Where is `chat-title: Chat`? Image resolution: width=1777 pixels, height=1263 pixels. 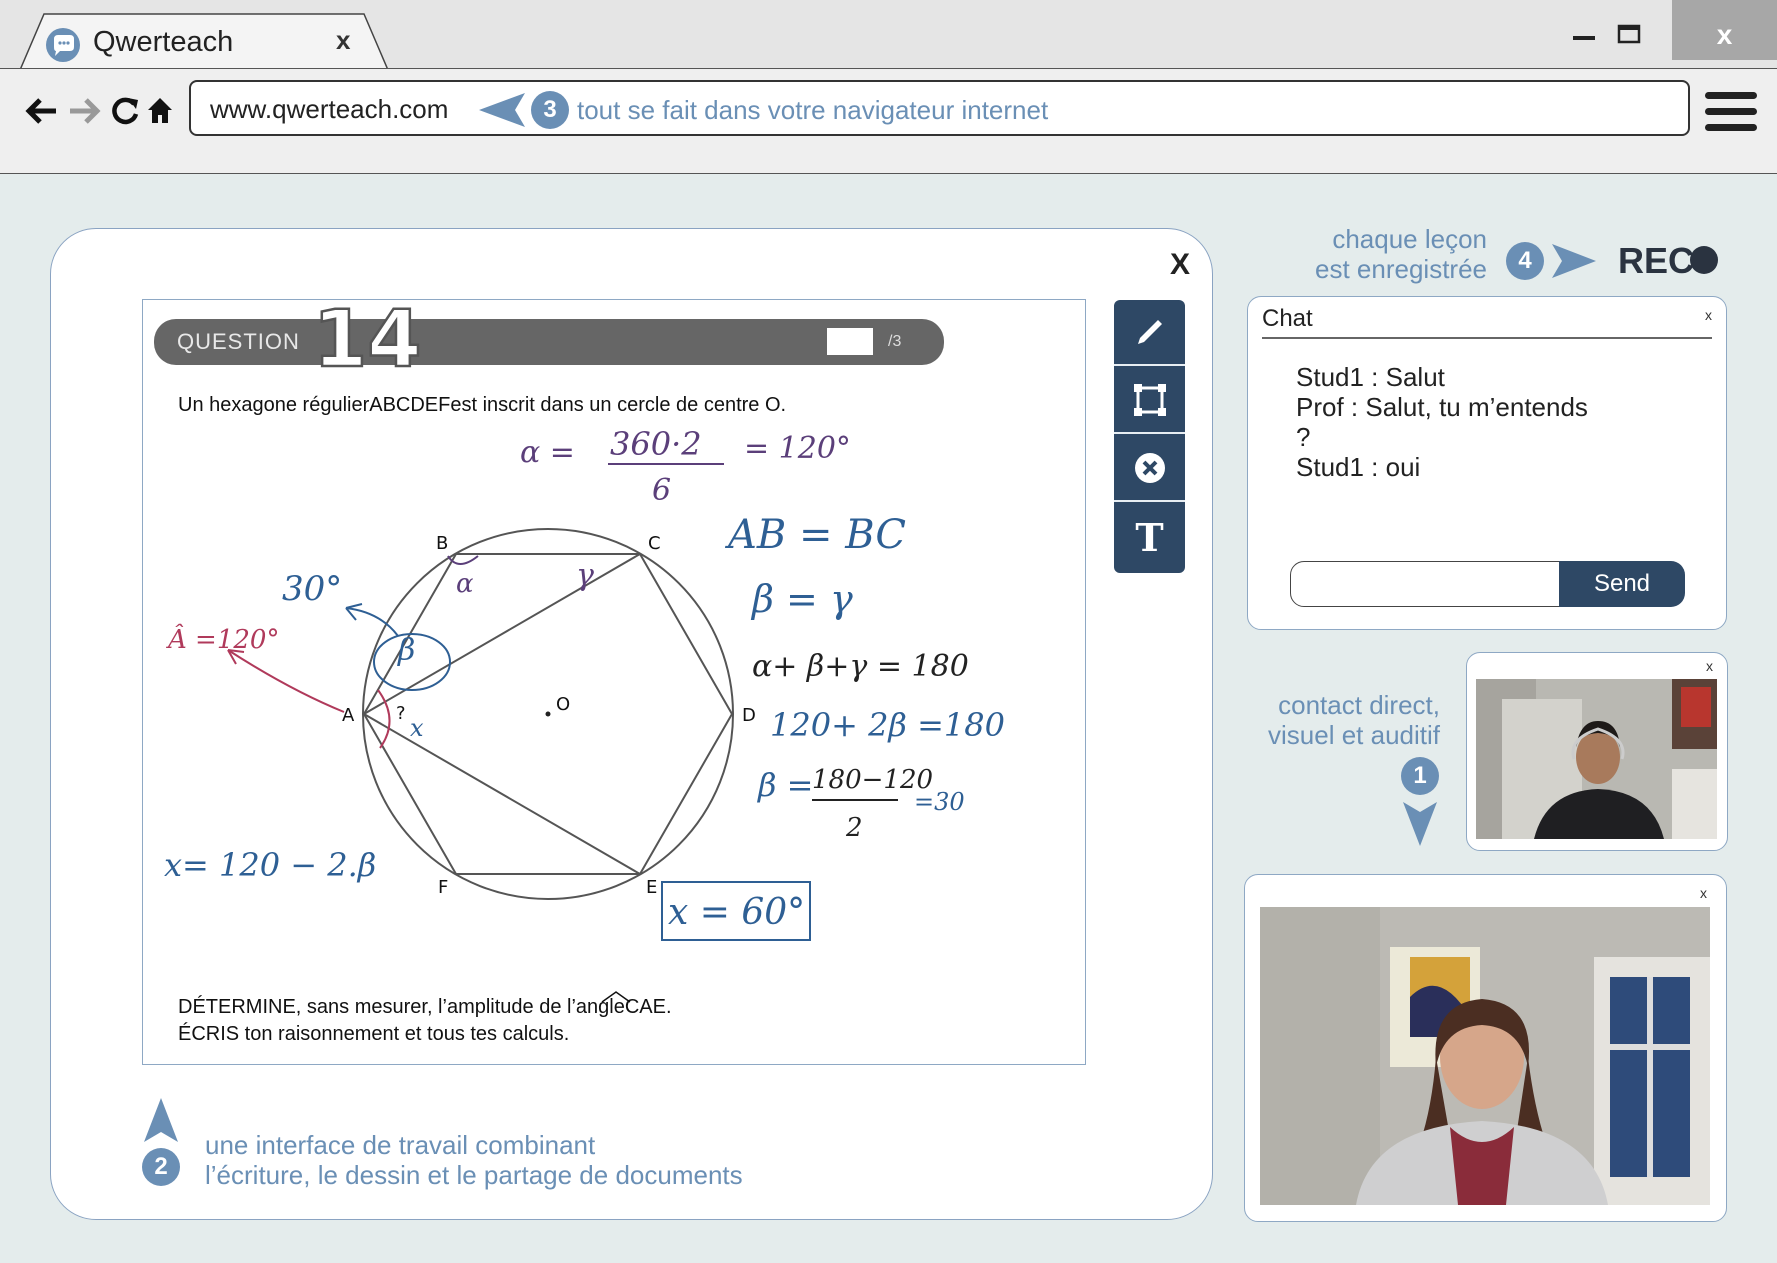
chat-title: Chat is located at coordinates (1287, 318).